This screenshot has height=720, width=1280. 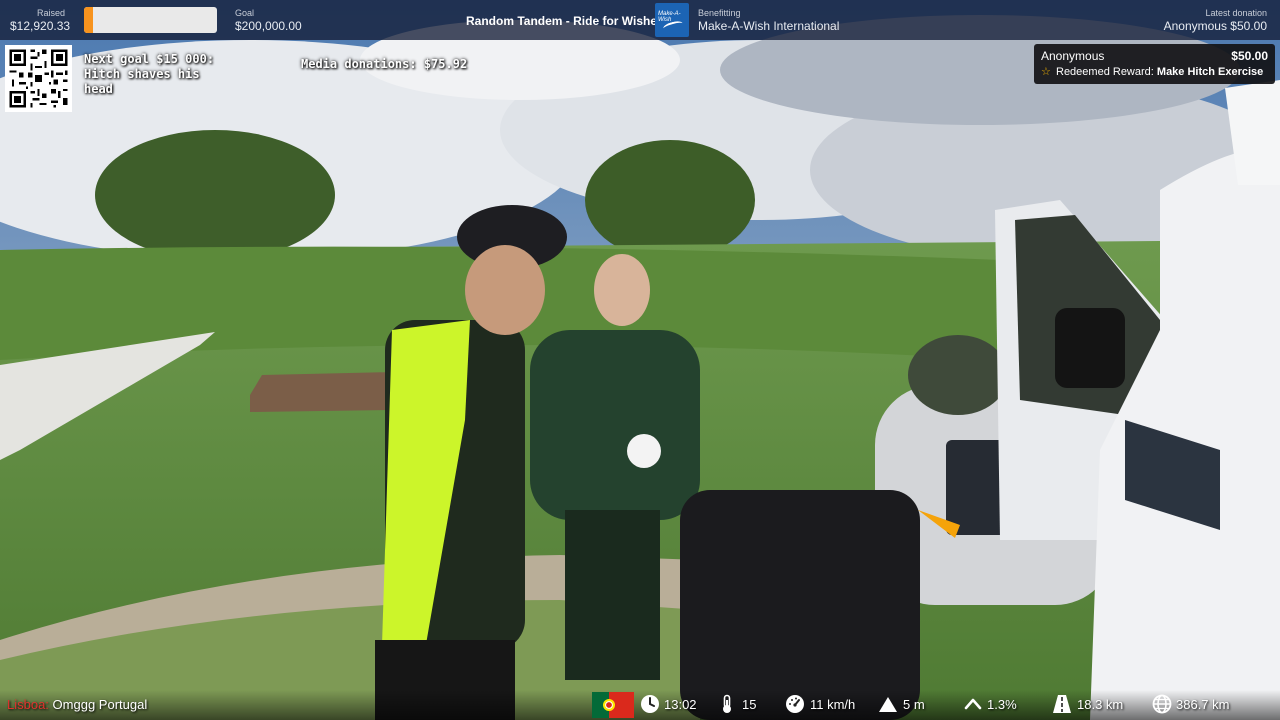 I want to click on goal-label: Goal, so click(x=245, y=13).